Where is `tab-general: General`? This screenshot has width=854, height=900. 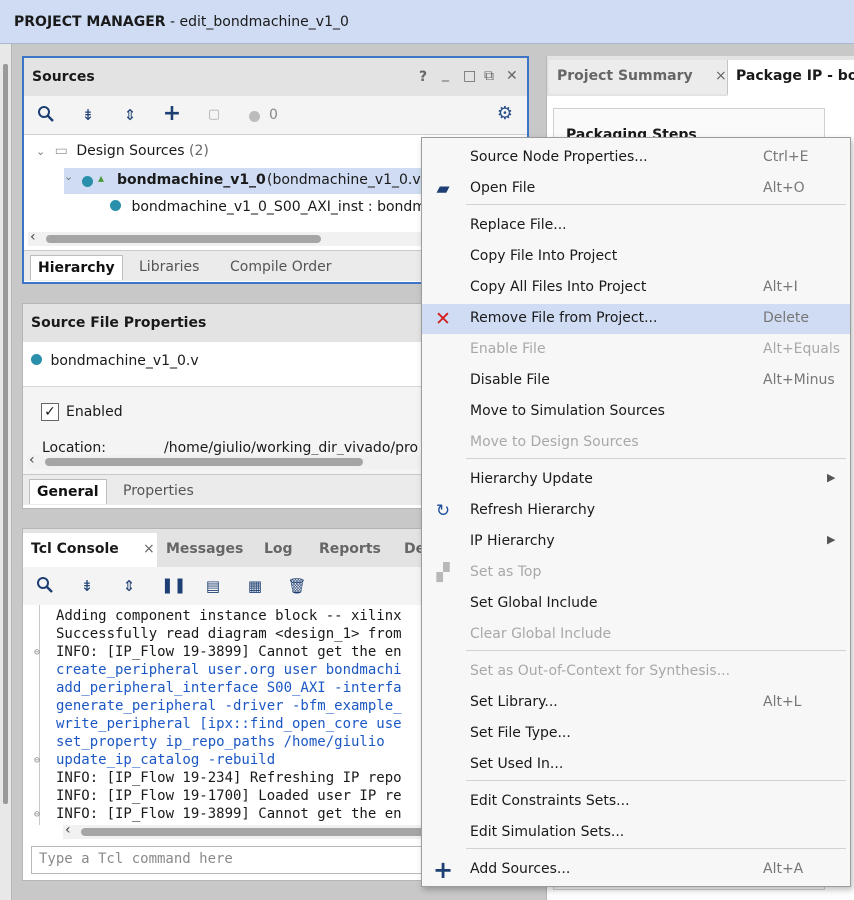 tab-general: General is located at coordinates (68, 491).